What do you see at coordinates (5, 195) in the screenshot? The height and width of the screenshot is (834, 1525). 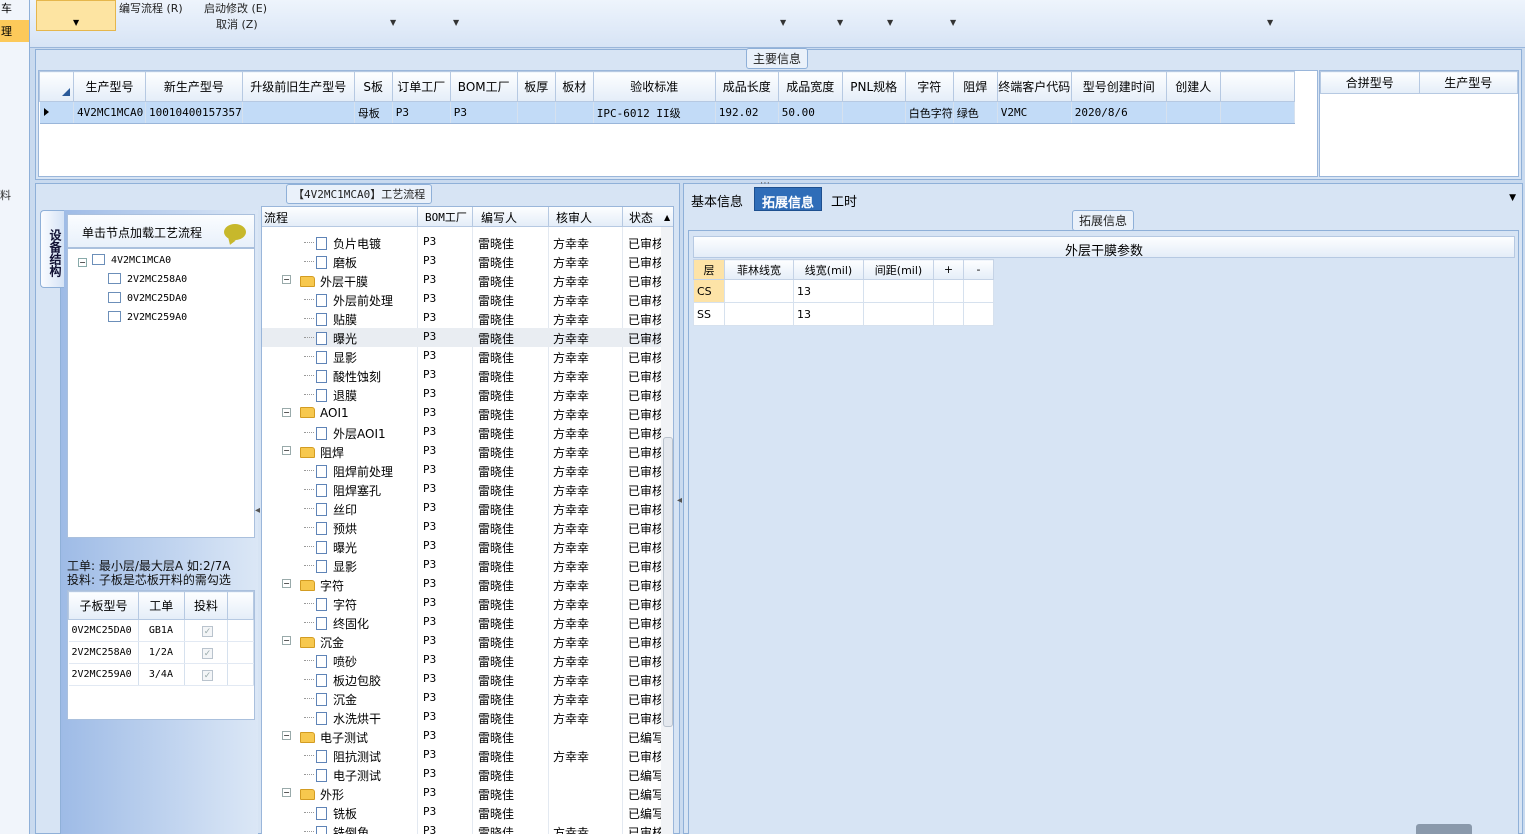 I see `left-nav-item: 料` at bounding box center [5, 195].